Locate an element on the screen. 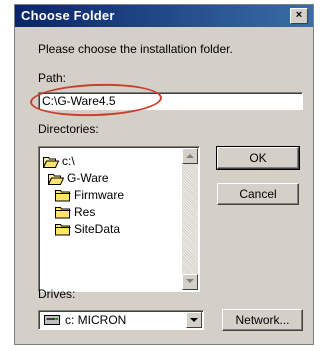 The height and width of the screenshot is (351, 325). scroll-up-button is located at coordinates (190, 156).